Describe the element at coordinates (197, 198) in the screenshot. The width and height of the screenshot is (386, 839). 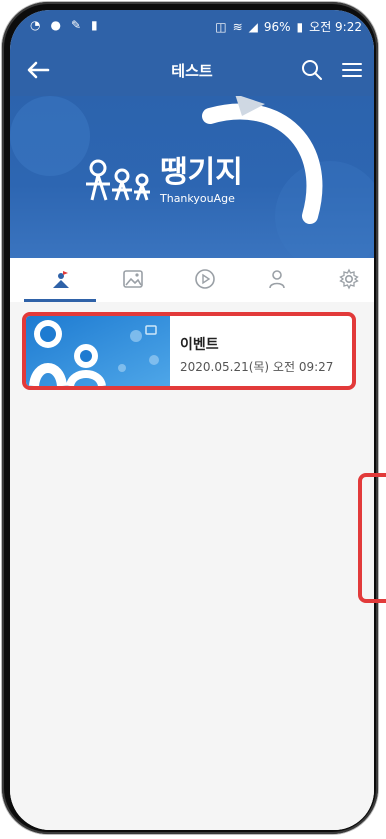
I see `banner-brand-en: ThankyouAge` at that location.